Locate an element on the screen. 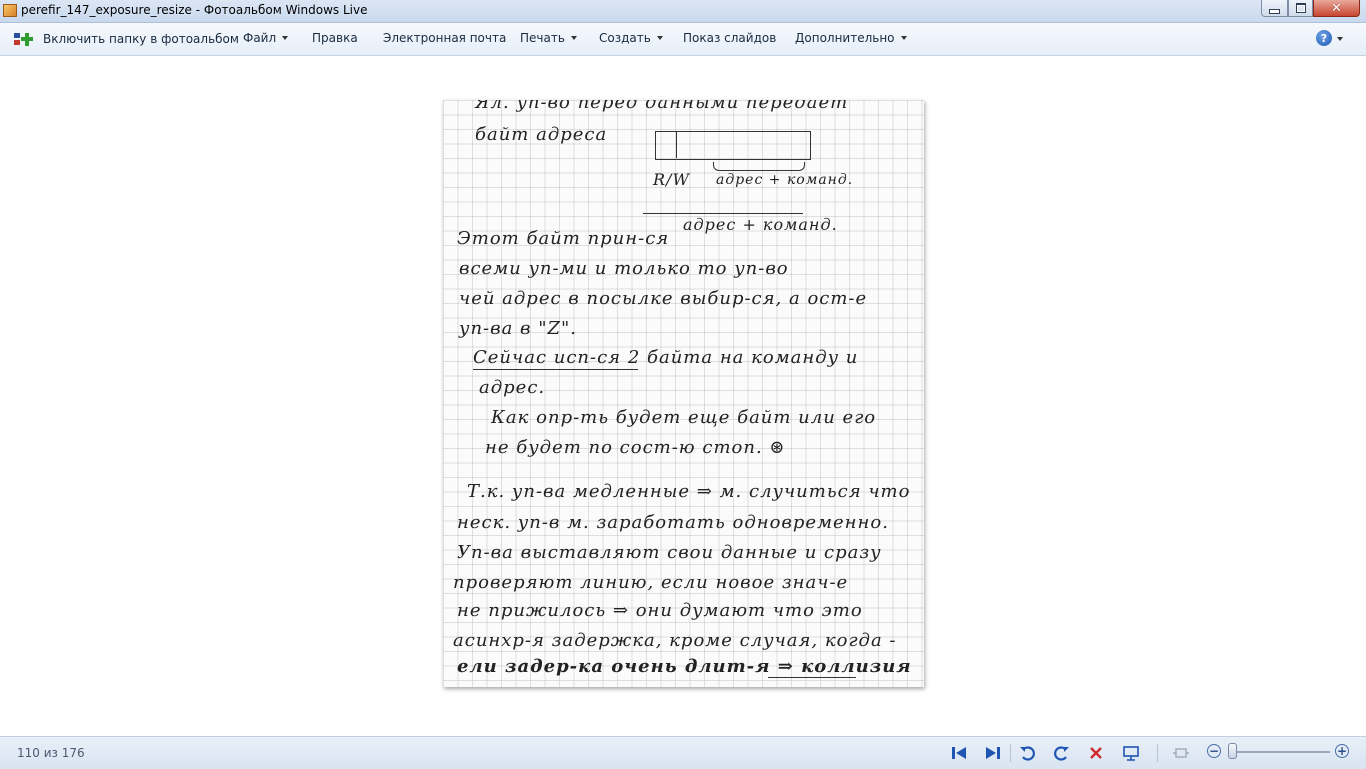 Image resolution: width=1366 pixels, height=769 pixels. include-folder-button: Включить папку в фотоальбом is located at coordinates (126, 39).